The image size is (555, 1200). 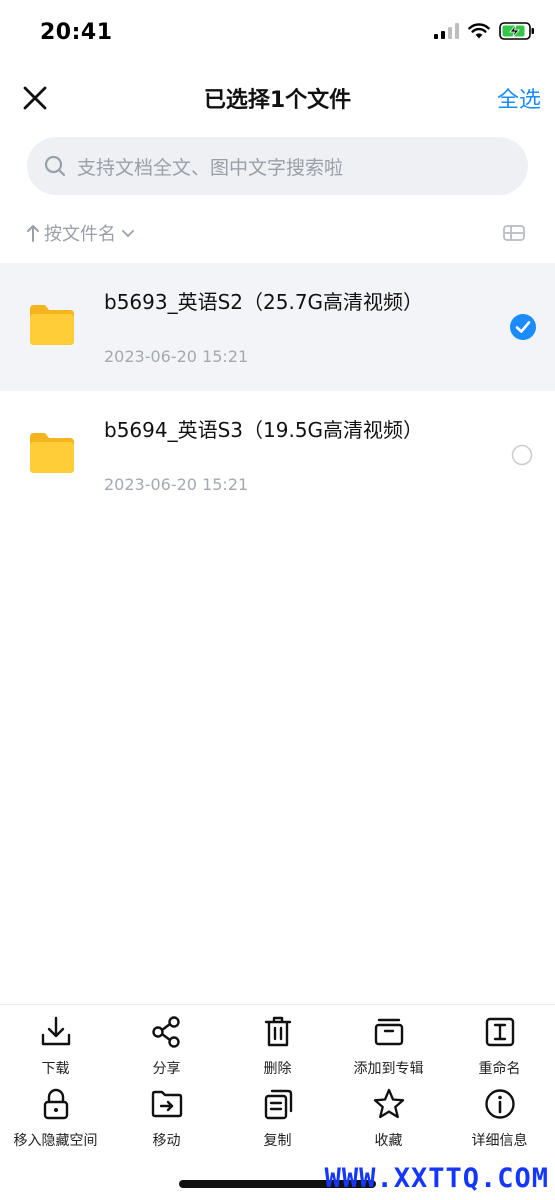 I want to click on share-button: 分享, so click(x=166, y=1046).